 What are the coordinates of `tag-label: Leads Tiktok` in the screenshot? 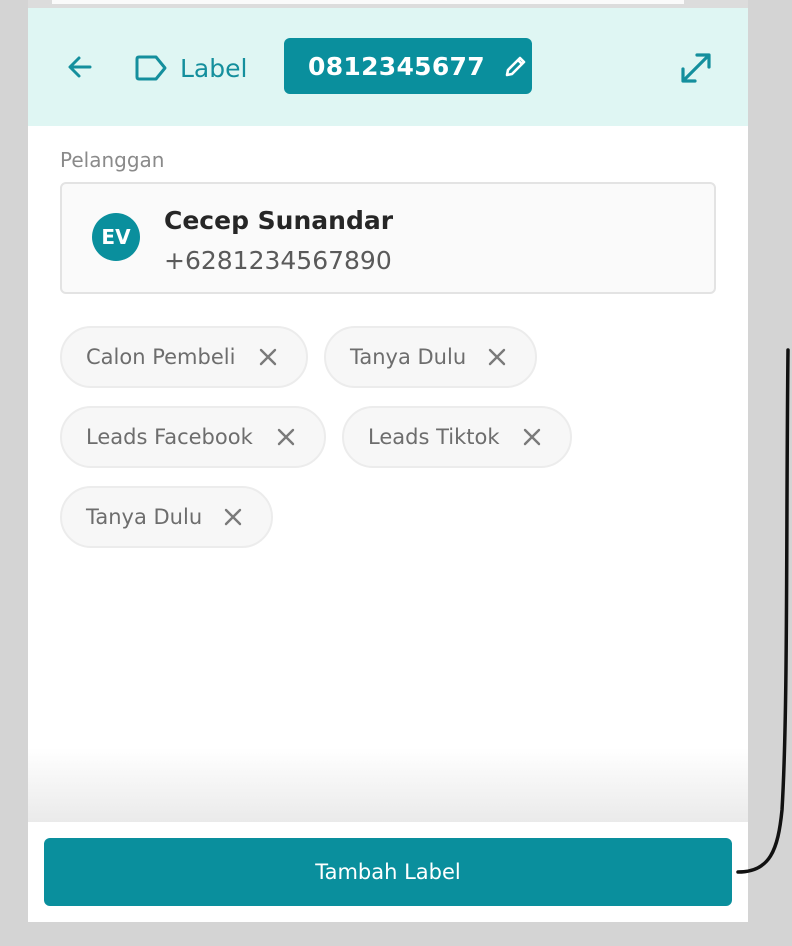 It's located at (434, 437).